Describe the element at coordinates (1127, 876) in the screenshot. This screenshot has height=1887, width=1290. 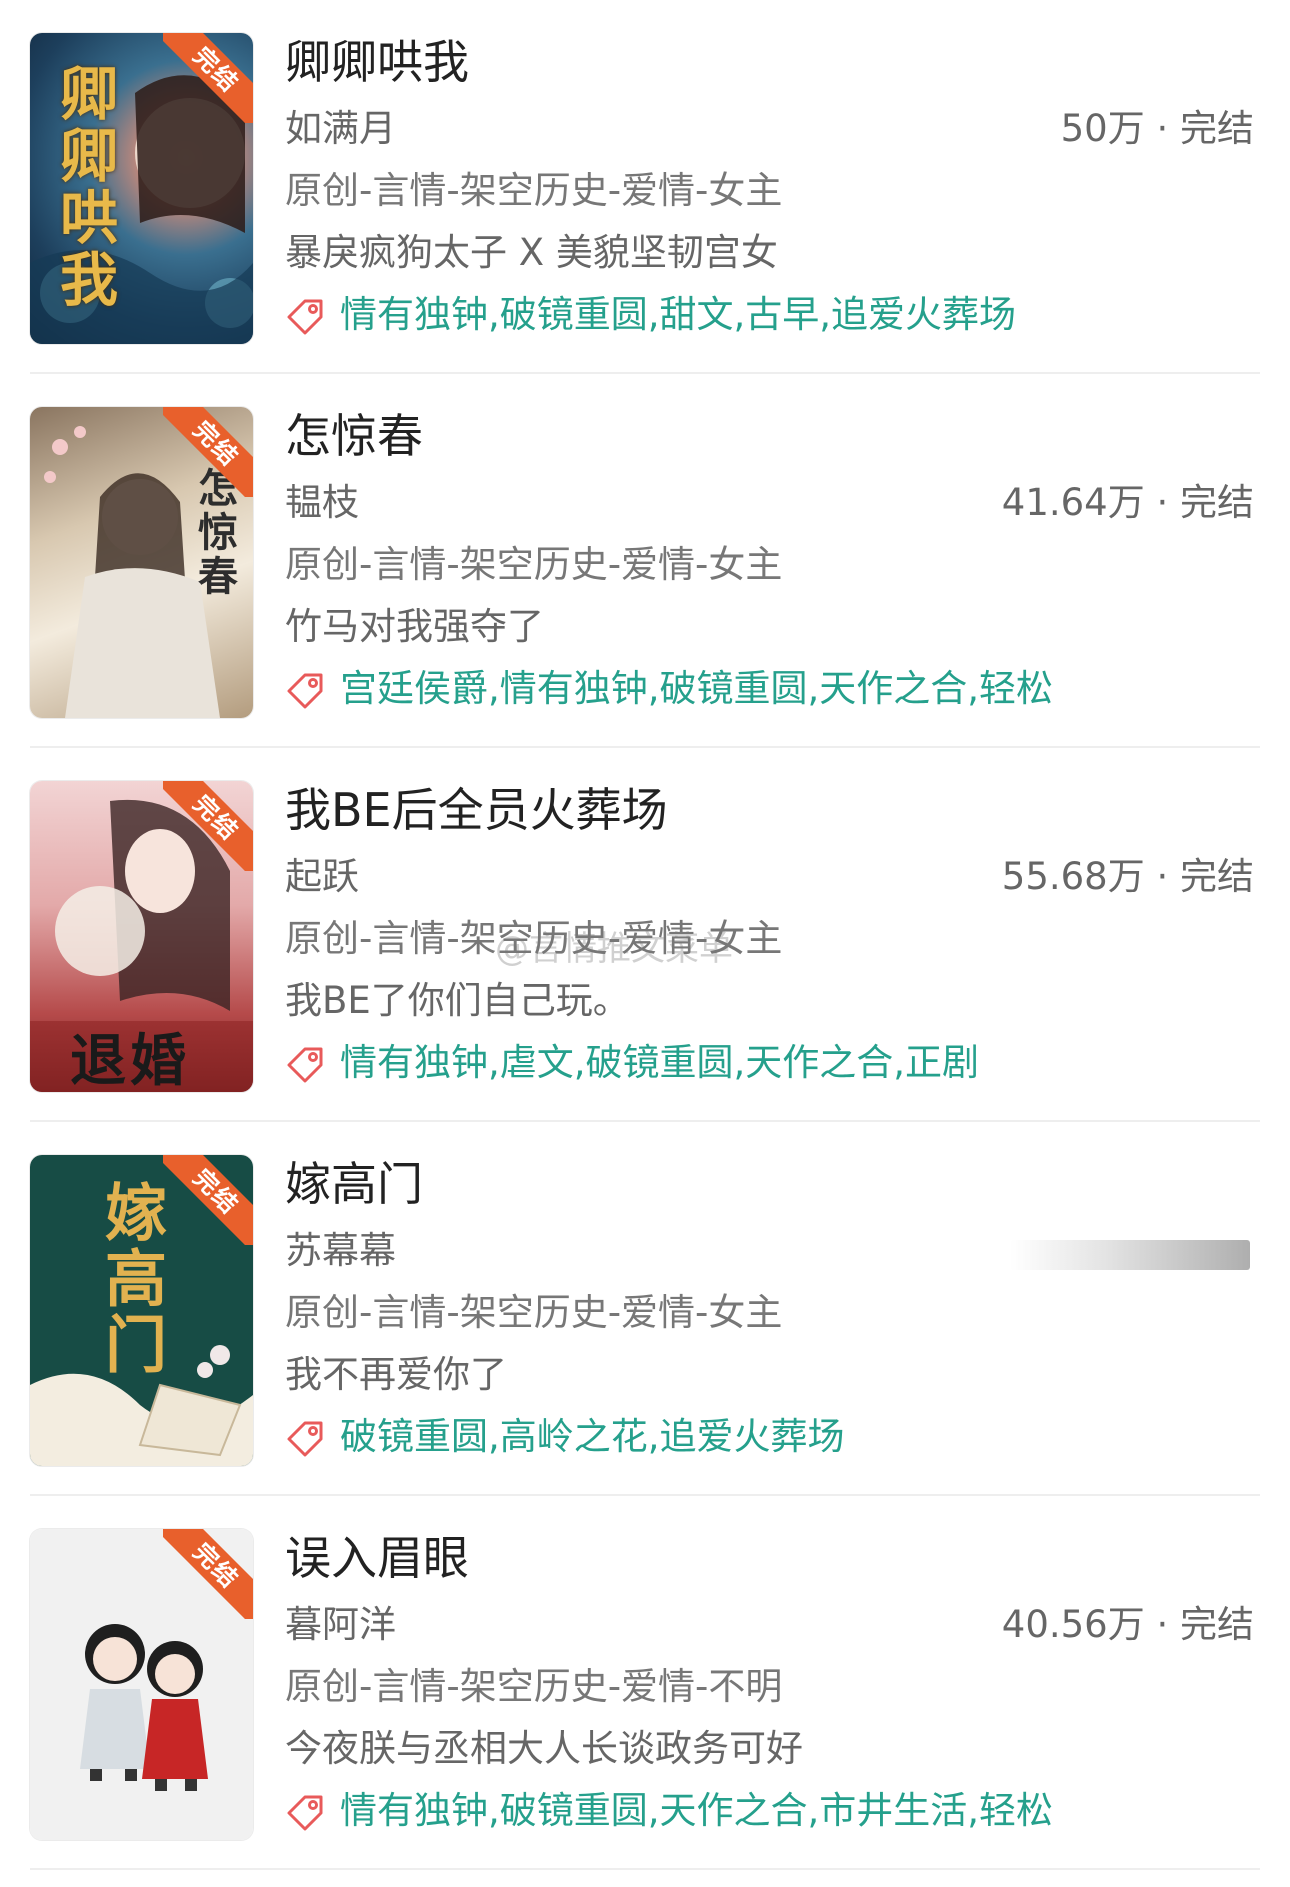
I see `book-stats: 55.68万 · 完结` at that location.